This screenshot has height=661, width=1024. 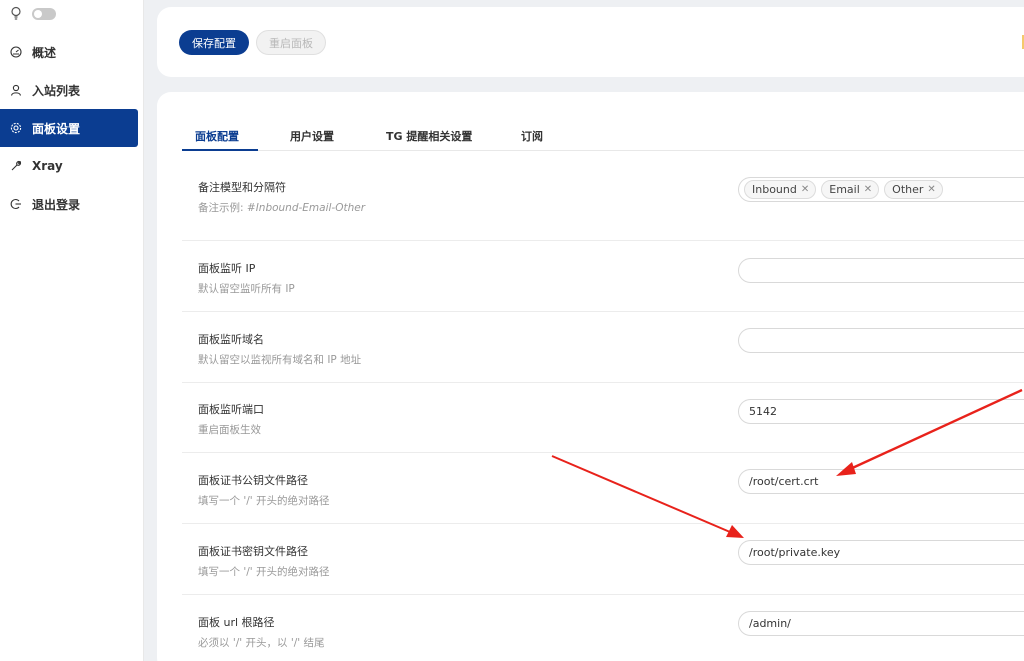 I want to click on setting-description: 默认留空以监视所有域名和 IP 地址, so click(x=280, y=360).